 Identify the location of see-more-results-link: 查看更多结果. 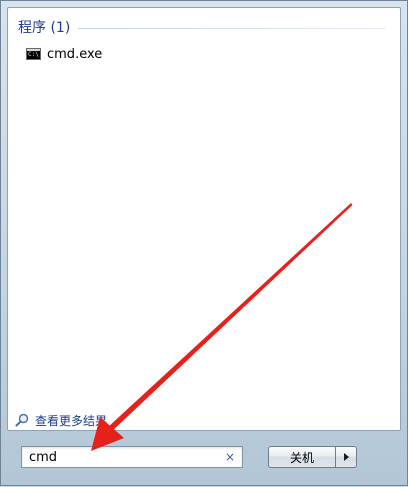
(61, 420).